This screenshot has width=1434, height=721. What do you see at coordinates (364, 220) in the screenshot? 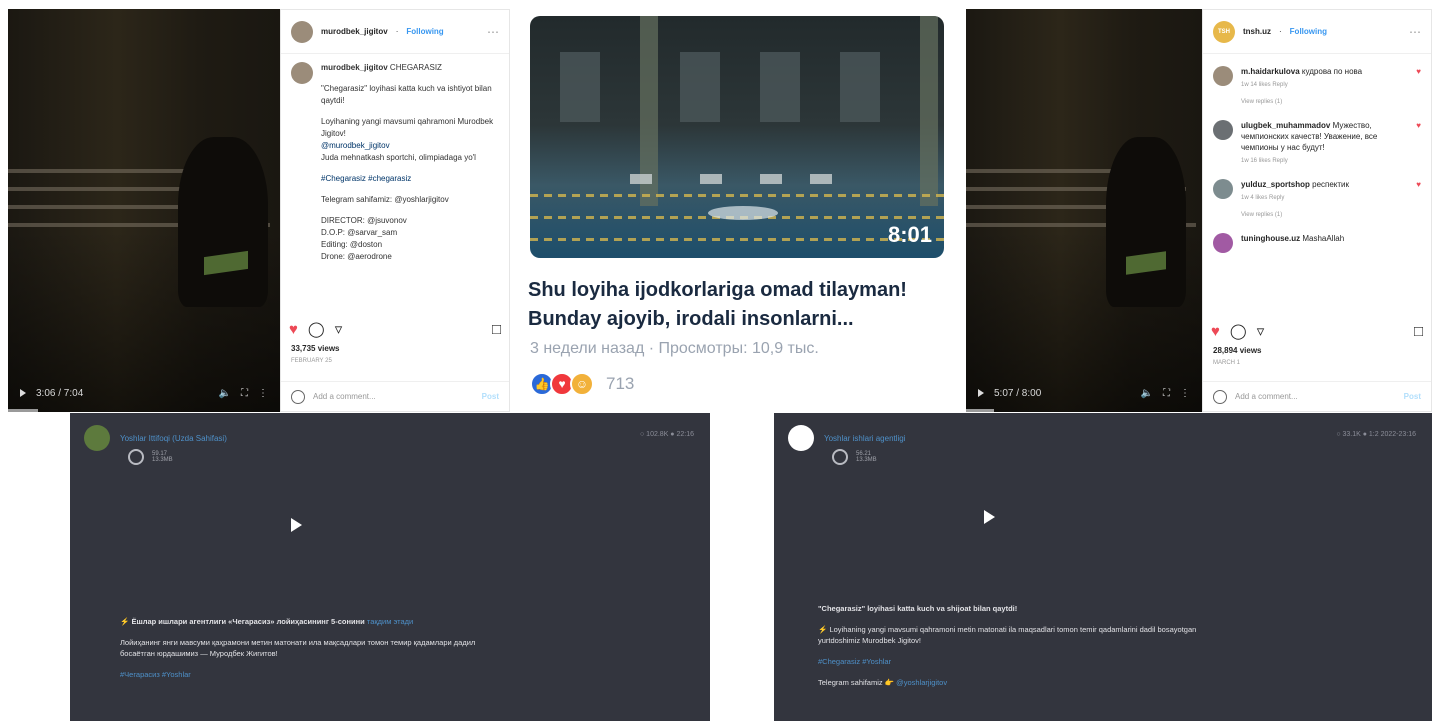
I see `caption-line: DIRECTOR: @jsuvonov` at bounding box center [364, 220].